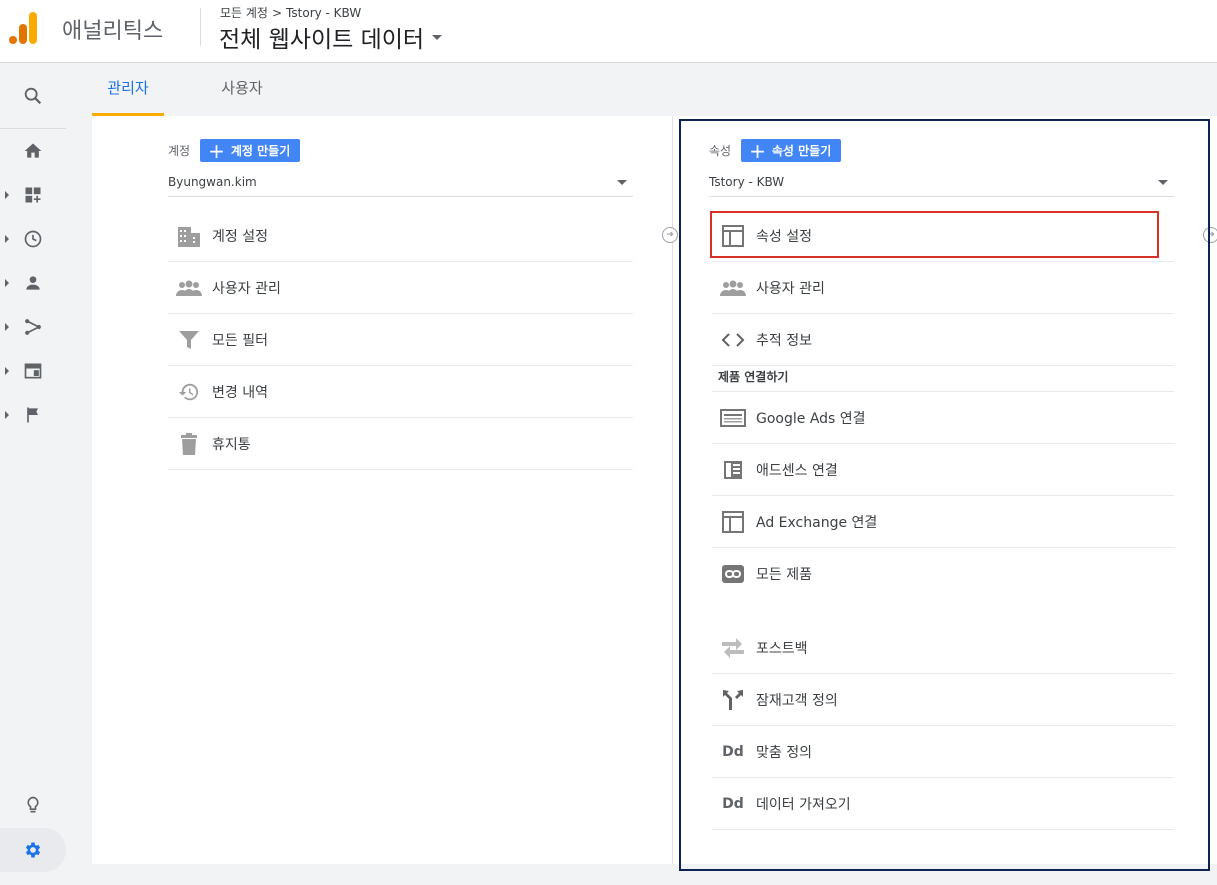 The image size is (1217, 885). I want to click on create-account-label: 계정 만들기, so click(260, 151).